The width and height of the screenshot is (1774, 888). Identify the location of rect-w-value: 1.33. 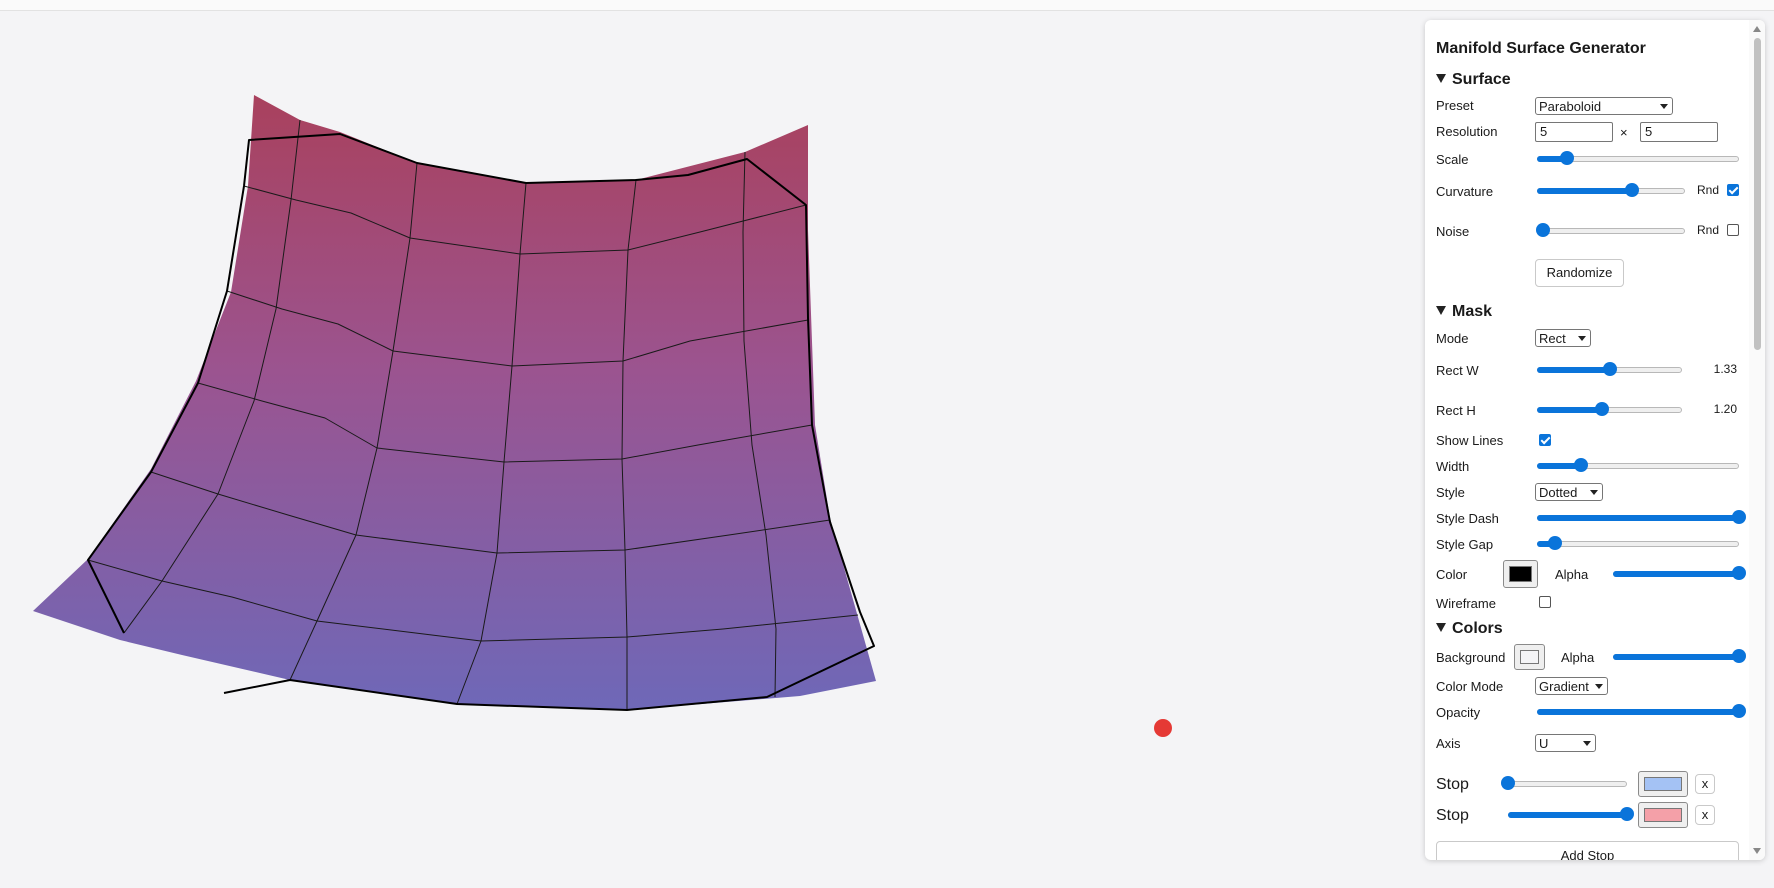
(1725, 369).